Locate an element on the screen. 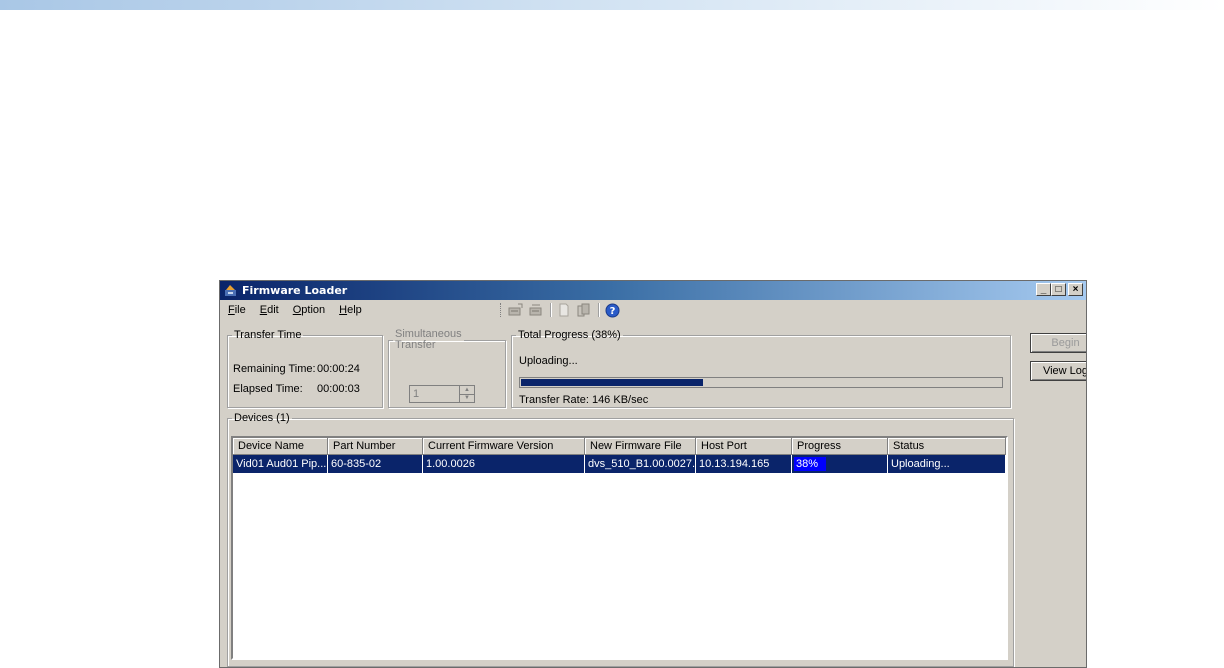 The height and width of the screenshot is (668, 1224). toolbar: ? is located at coordinates (561, 310).